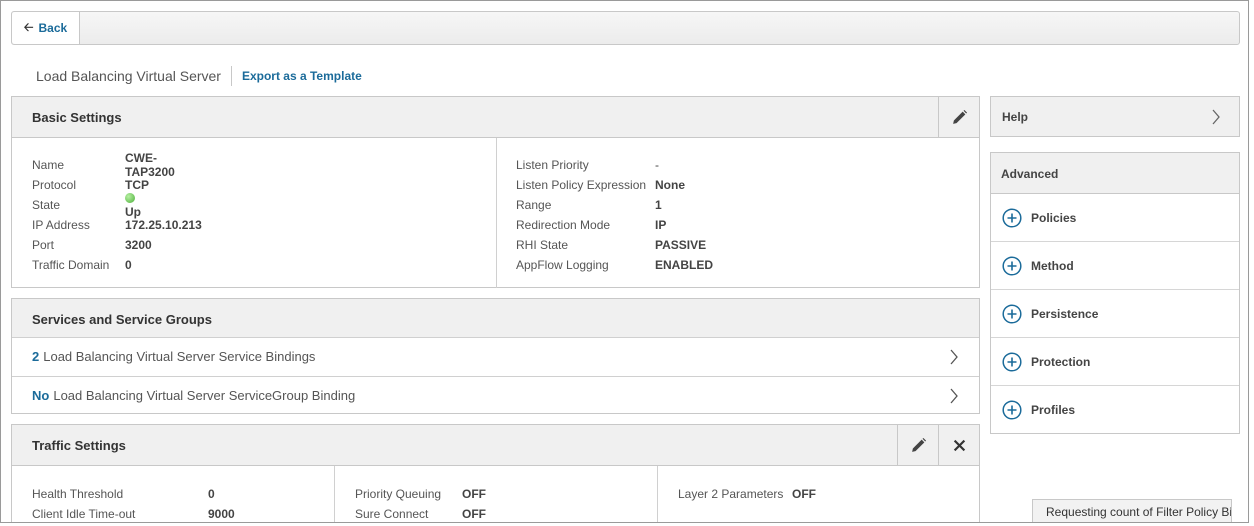 Image resolution: width=1254 pixels, height=526 pixels. I want to click on advanced-item-label: Method, so click(1052, 265).